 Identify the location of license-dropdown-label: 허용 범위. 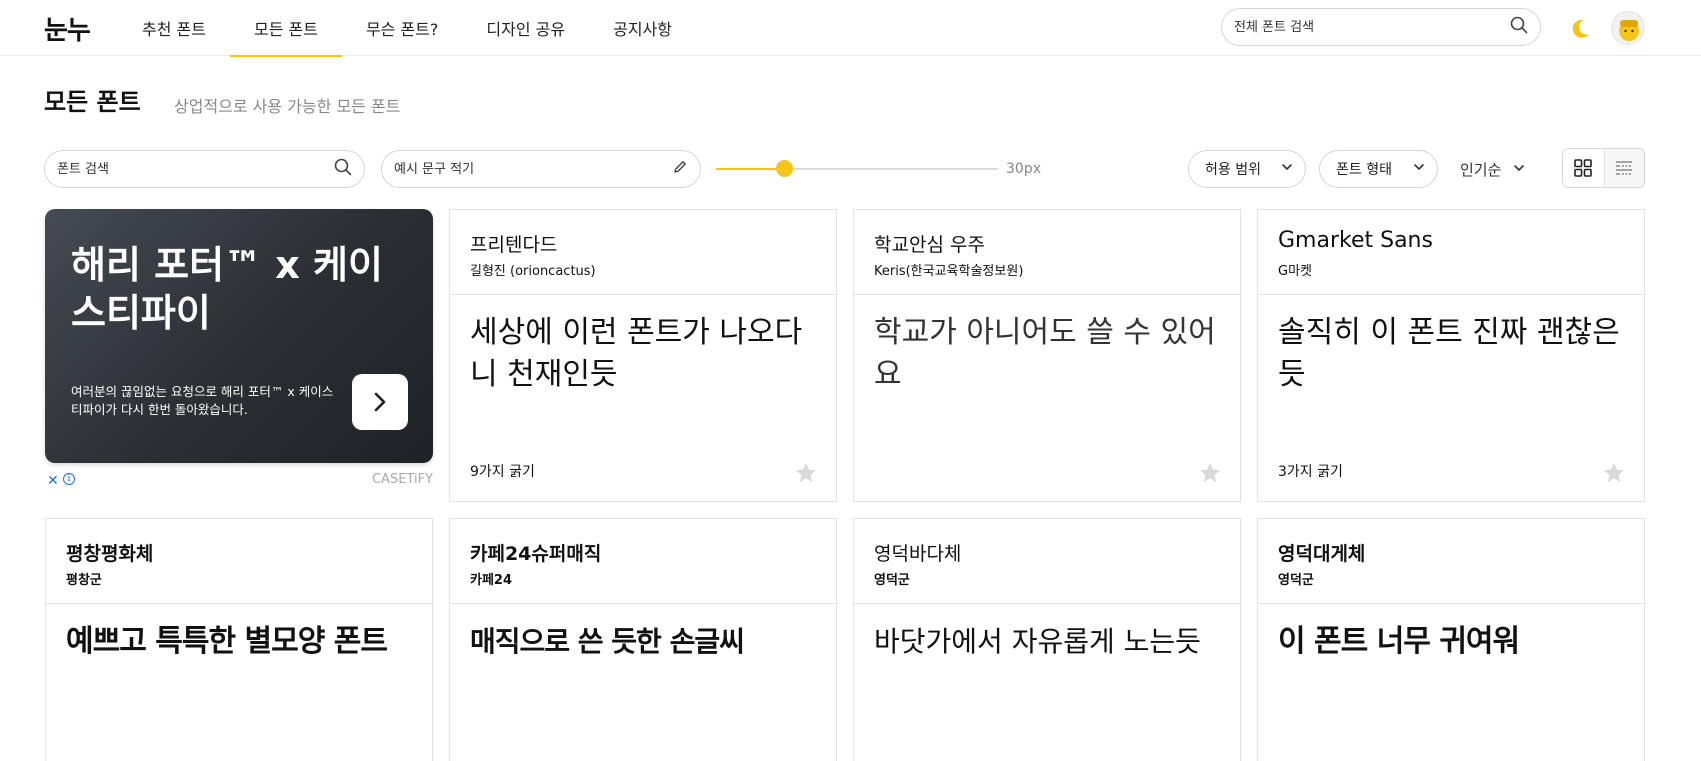
(1233, 170).